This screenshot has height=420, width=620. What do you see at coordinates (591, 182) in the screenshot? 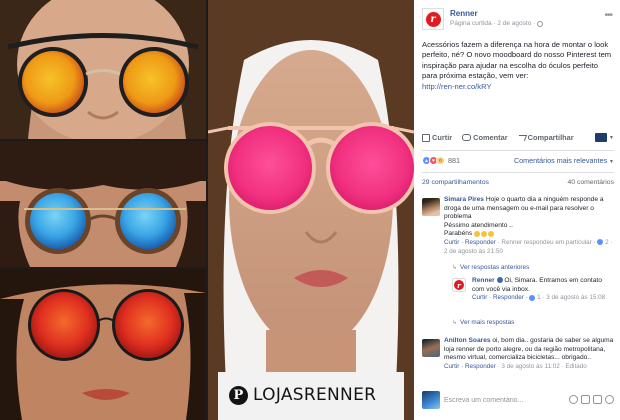
I see `comments-count: 40 comentários` at bounding box center [591, 182].